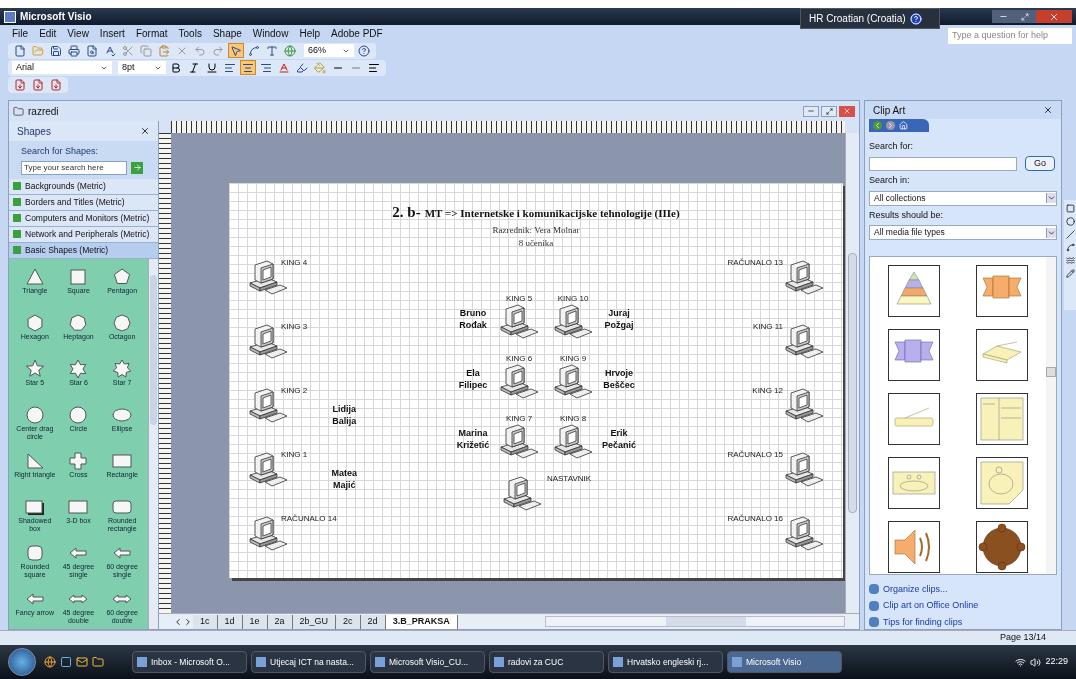  I want to click on media-types-dropdown: All media file types, so click(963, 233).